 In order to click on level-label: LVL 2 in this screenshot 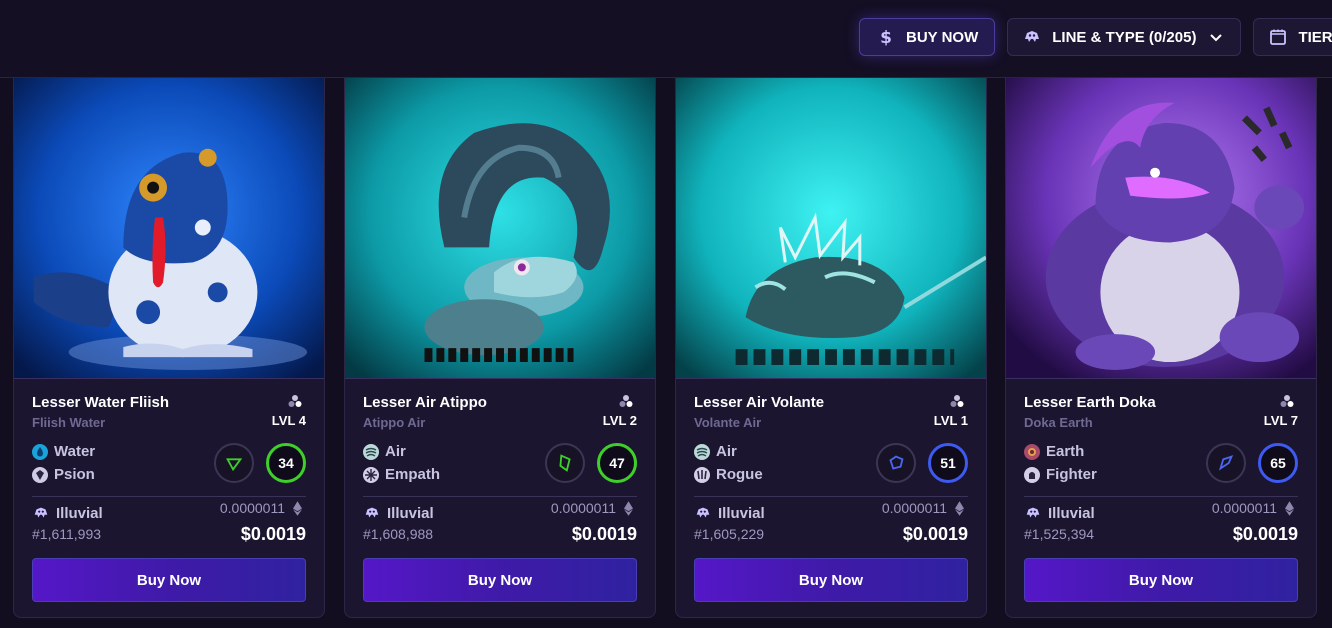, I will do `click(619, 420)`.